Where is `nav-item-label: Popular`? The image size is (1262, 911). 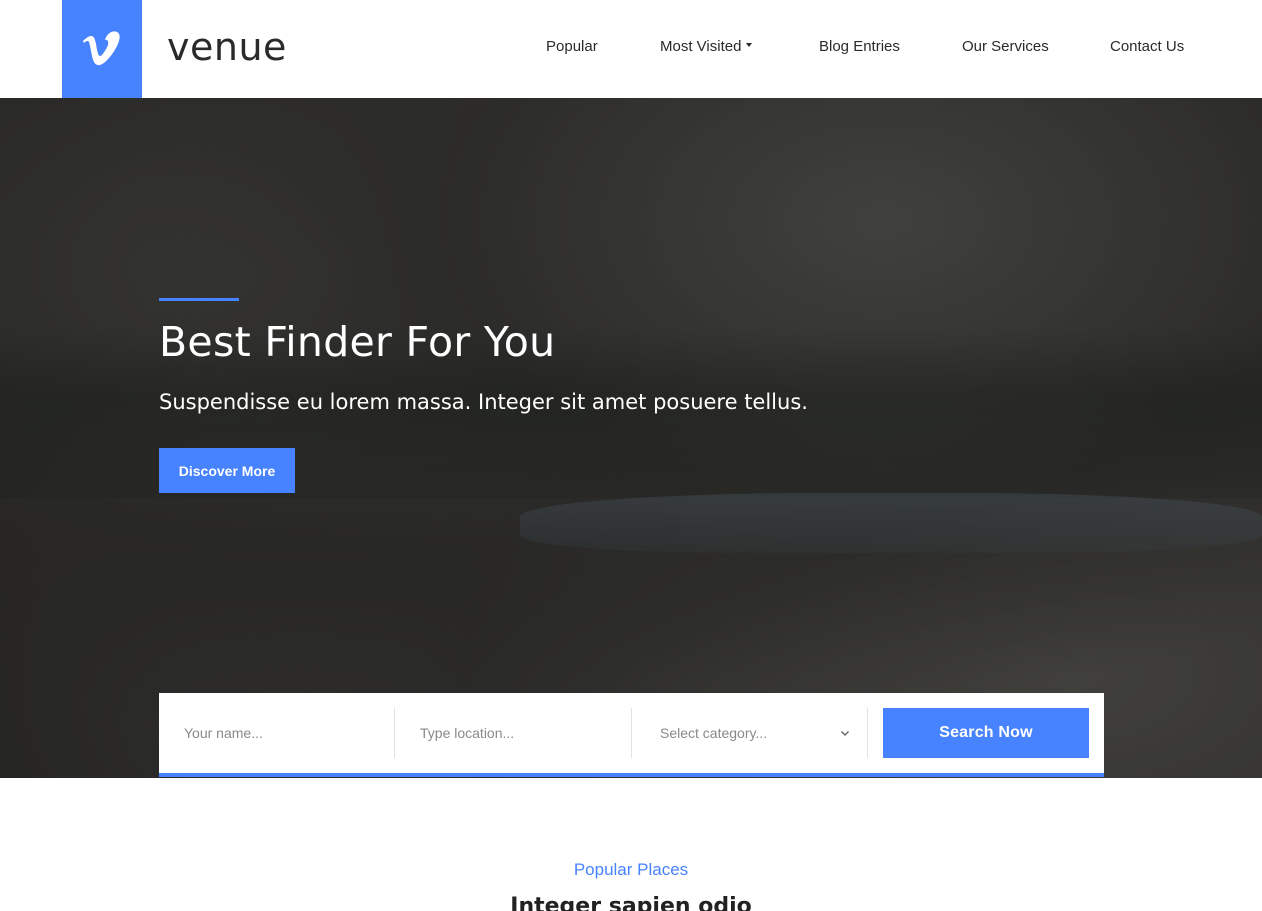
nav-item-label: Popular is located at coordinates (572, 46).